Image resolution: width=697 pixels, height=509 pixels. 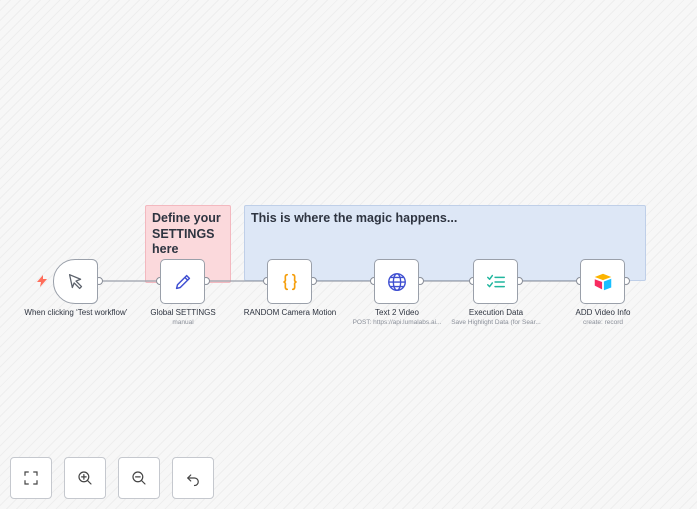 I want to click on node-add-video-info, so click(x=602, y=281).